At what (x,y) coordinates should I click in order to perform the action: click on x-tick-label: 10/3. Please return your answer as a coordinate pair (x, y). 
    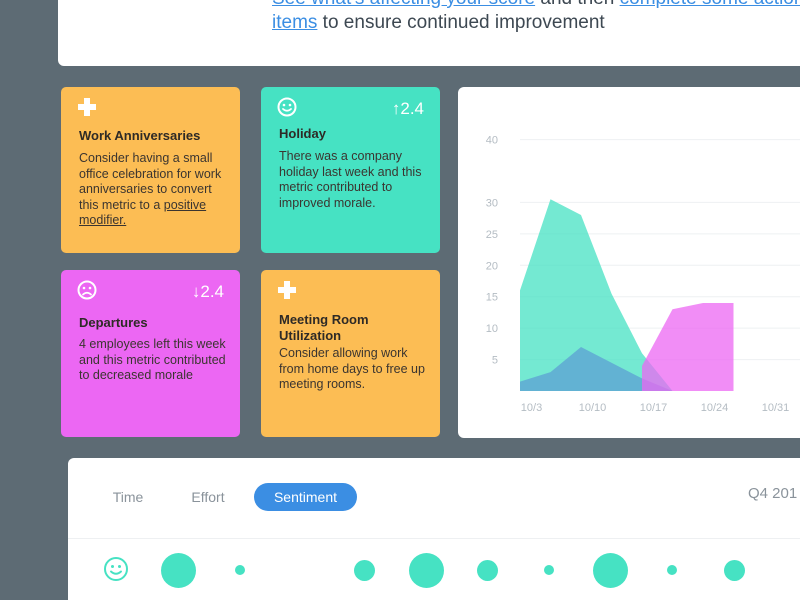
    Looking at the image, I should click on (531, 408).